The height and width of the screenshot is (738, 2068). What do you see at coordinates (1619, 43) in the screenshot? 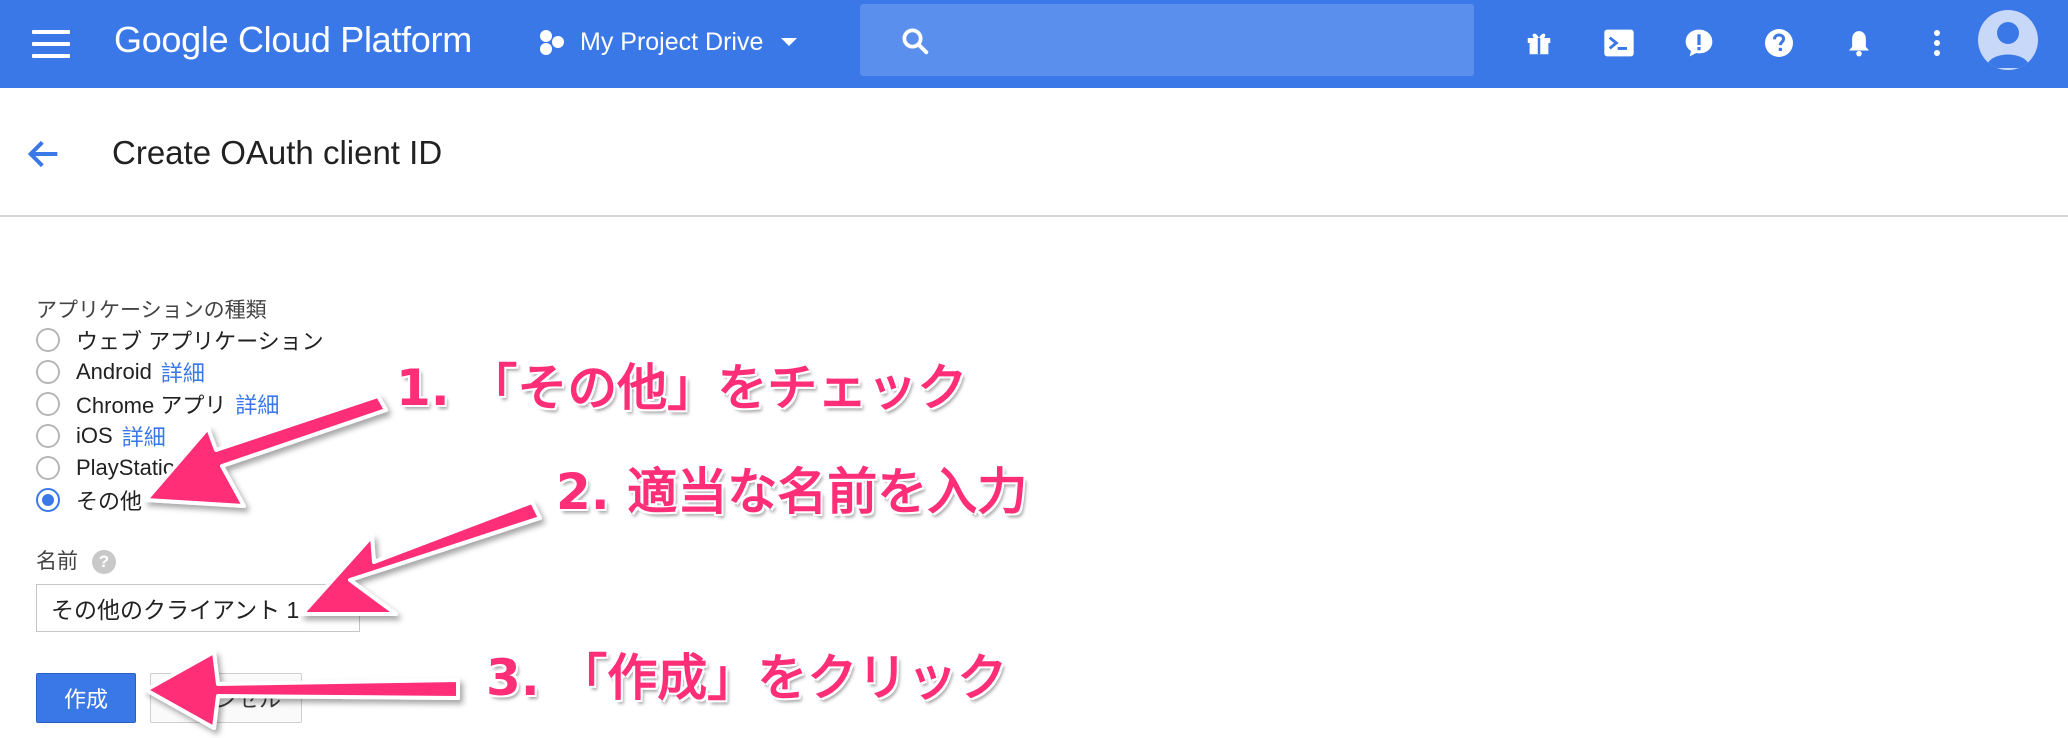
I see `cloud-shell-icon` at bounding box center [1619, 43].